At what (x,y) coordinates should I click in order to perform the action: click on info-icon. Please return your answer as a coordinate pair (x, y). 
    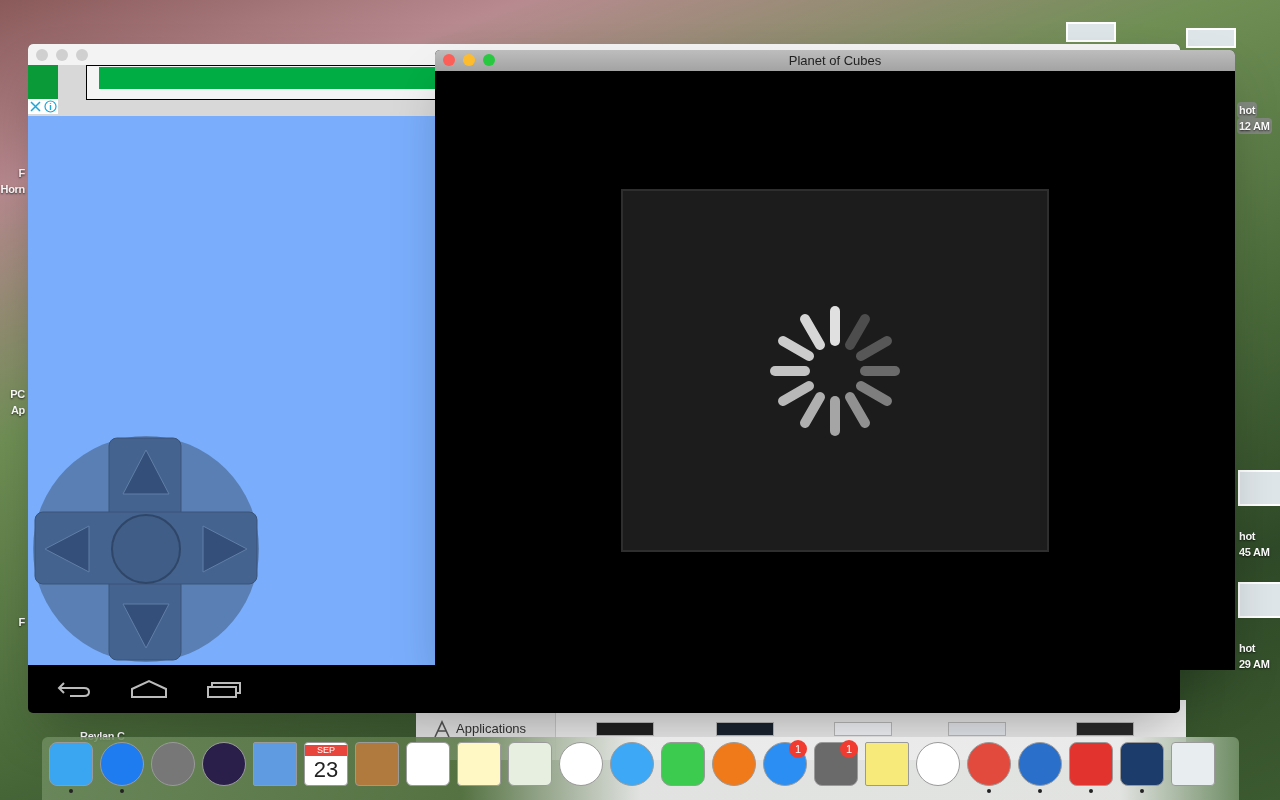
    Looking at the image, I should click on (50, 106).